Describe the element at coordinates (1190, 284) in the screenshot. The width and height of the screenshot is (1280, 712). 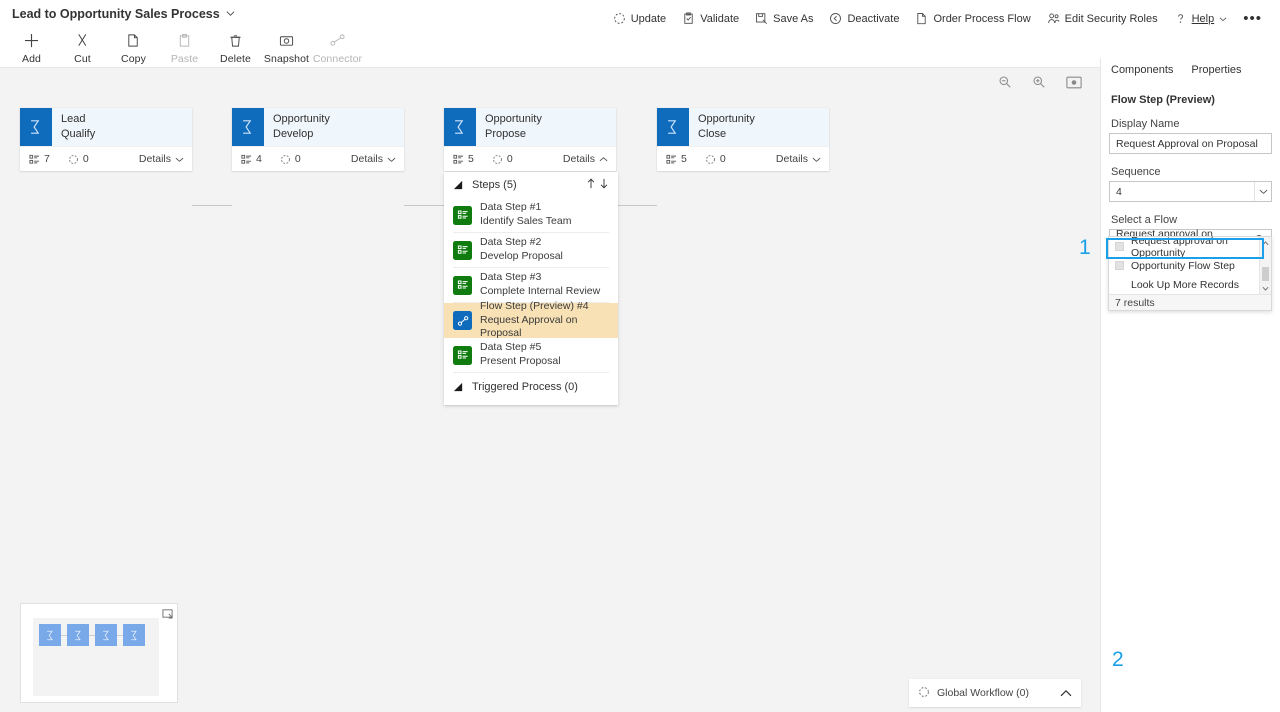
I see `lookup-item-look-up-more-records: Look Up More Records` at that location.